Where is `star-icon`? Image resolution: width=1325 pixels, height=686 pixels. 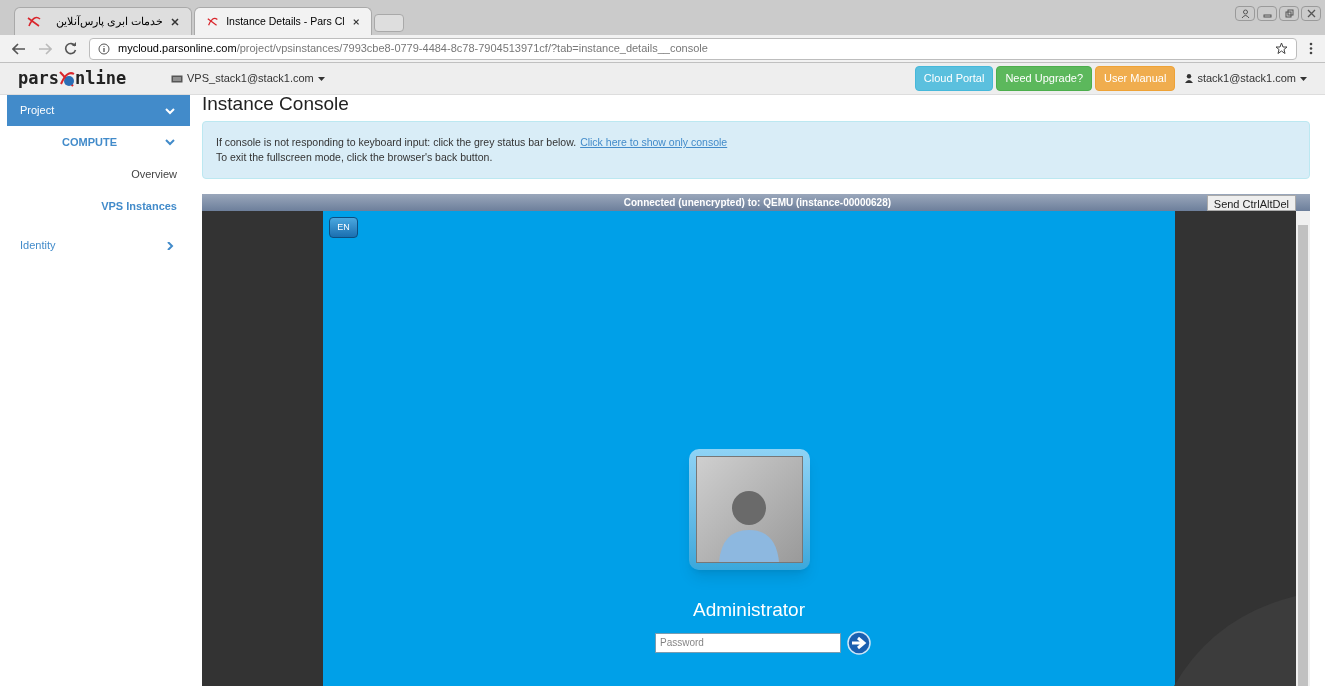
star-icon is located at coordinates (1281, 48).